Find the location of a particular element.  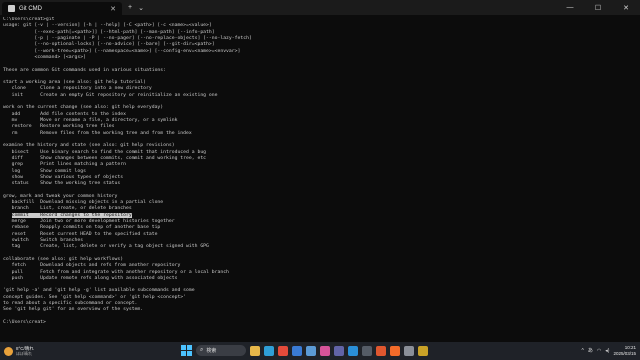

photos-icon is located at coordinates (325, 350).